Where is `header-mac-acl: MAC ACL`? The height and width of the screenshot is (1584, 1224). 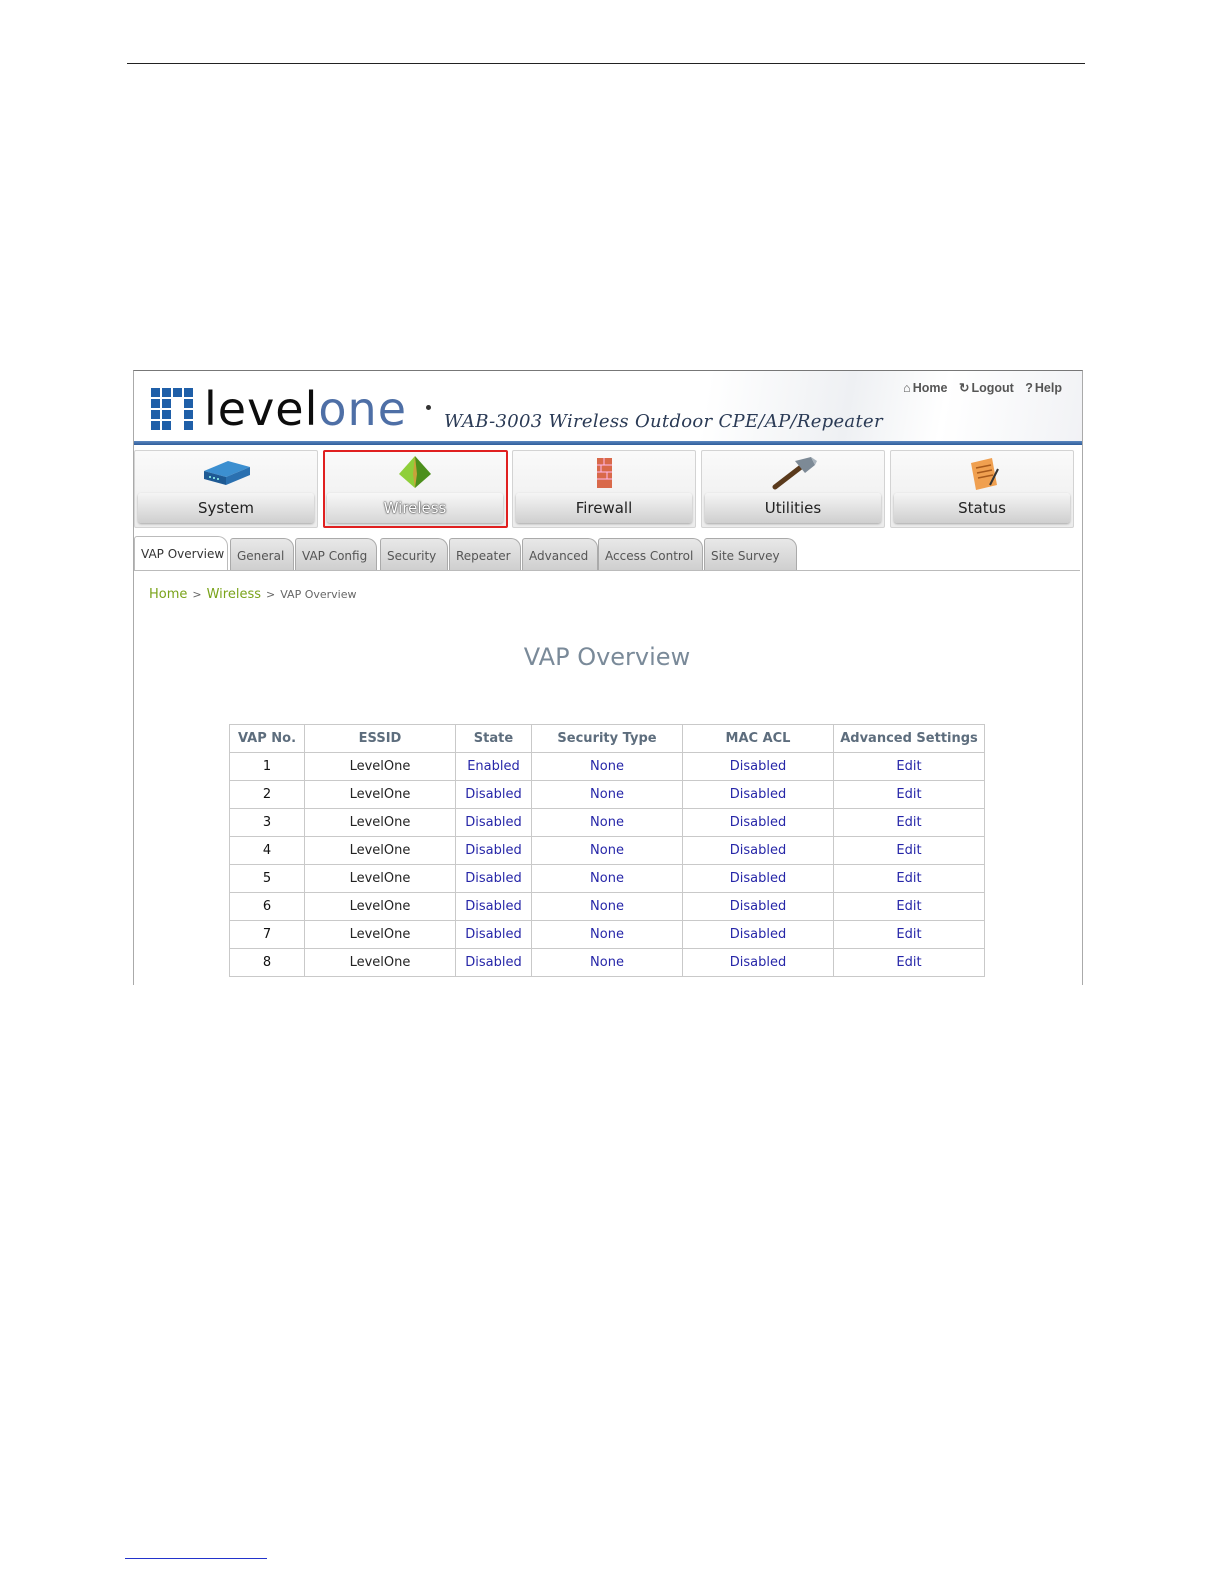
header-mac-acl: MAC ACL is located at coordinates (758, 738).